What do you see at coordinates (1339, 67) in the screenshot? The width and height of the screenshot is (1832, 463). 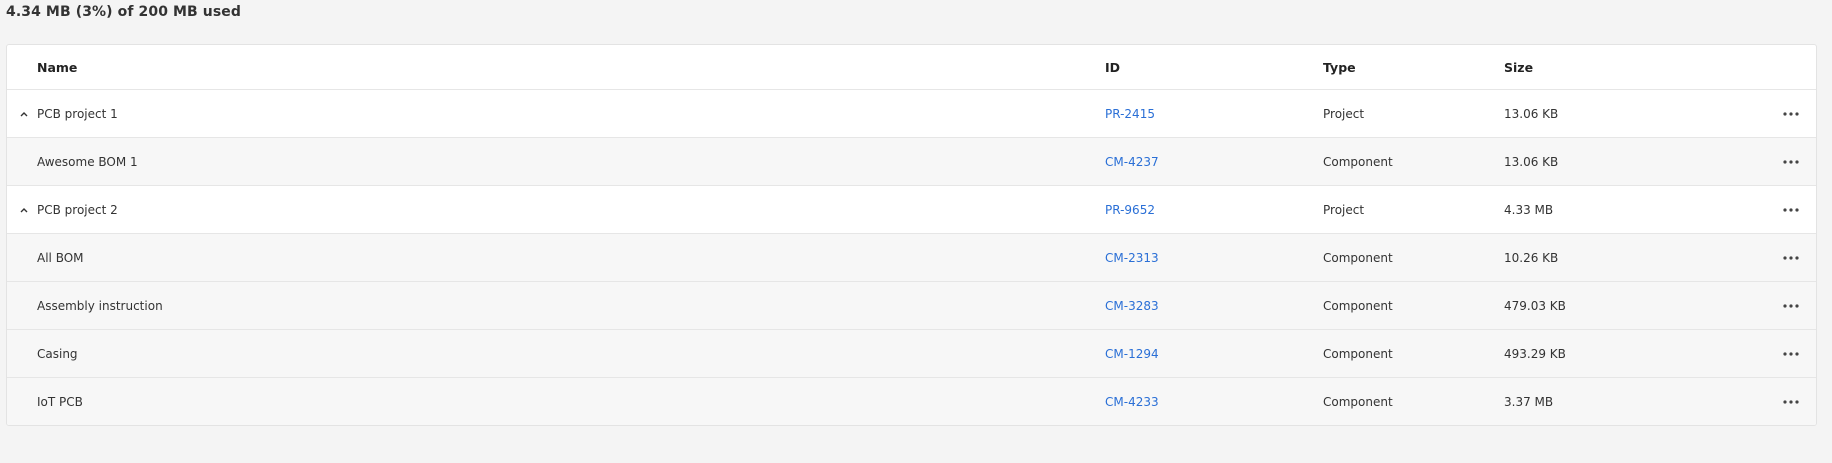 I see `column-header-type: Type` at bounding box center [1339, 67].